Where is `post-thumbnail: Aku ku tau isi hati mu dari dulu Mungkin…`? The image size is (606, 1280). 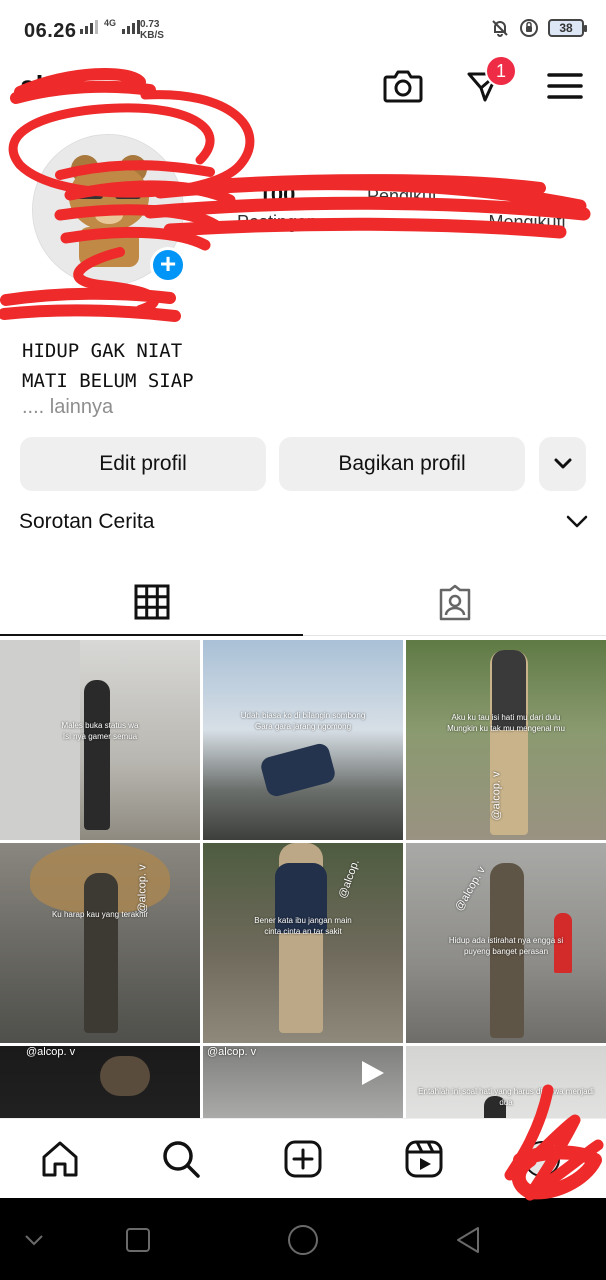
post-thumbnail: Aku ku tau isi hati mu dari dulu Mungkin… is located at coordinates (506, 740).